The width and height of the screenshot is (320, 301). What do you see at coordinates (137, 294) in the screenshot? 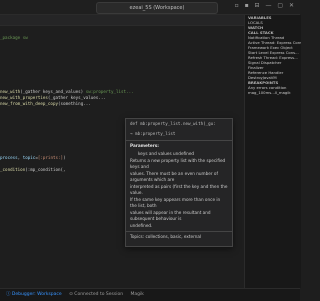
I see `language-mode: Magik` at bounding box center [137, 294].